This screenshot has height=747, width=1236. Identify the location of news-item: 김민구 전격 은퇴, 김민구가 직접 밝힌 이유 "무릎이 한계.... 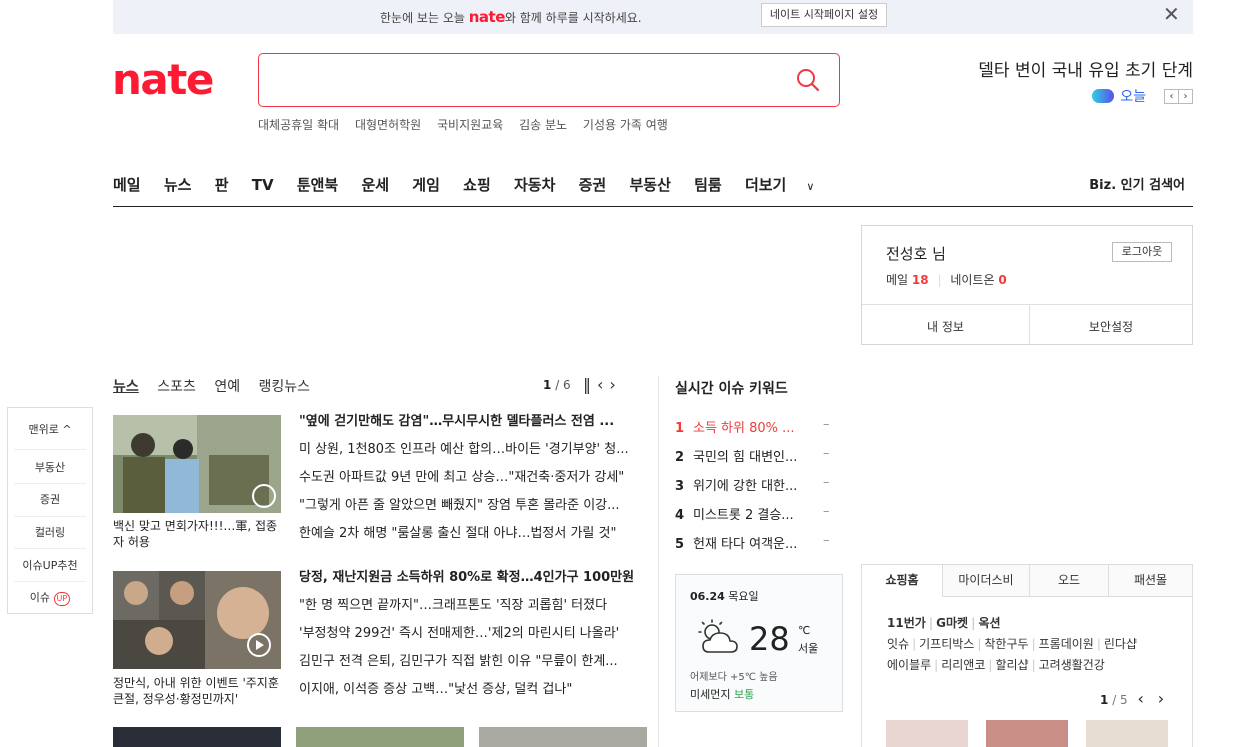
(469, 662).